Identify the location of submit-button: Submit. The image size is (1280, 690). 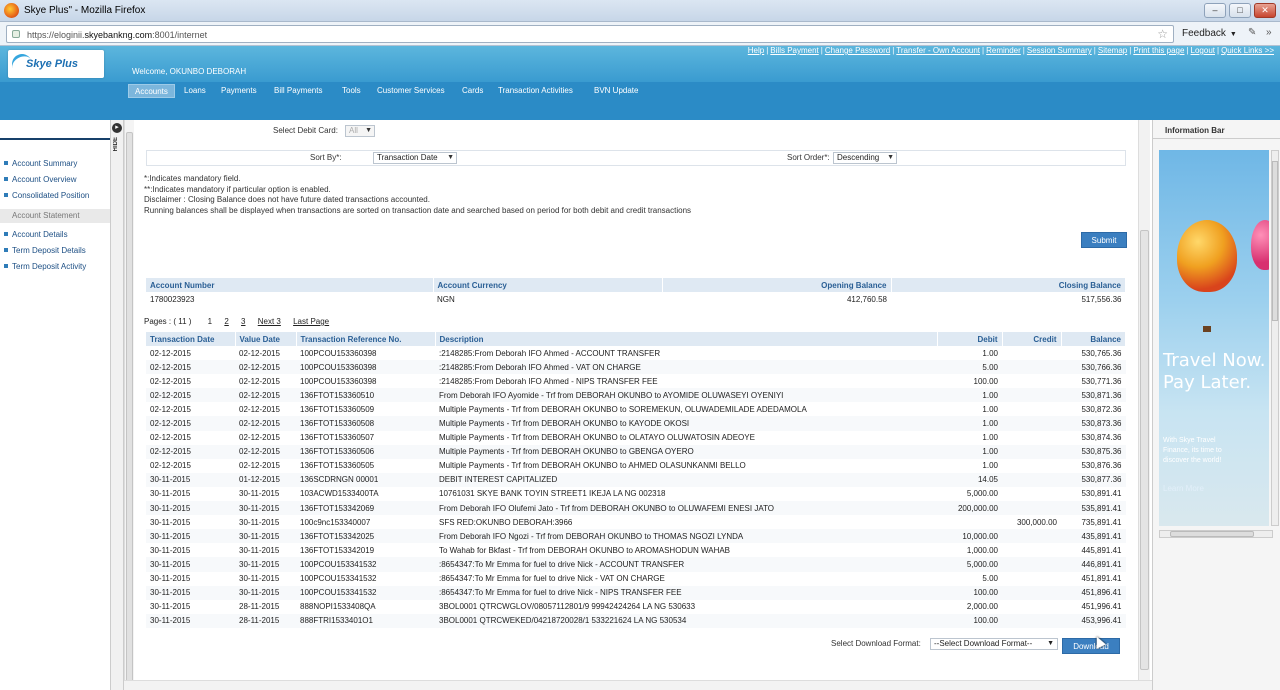
(1104, 240).